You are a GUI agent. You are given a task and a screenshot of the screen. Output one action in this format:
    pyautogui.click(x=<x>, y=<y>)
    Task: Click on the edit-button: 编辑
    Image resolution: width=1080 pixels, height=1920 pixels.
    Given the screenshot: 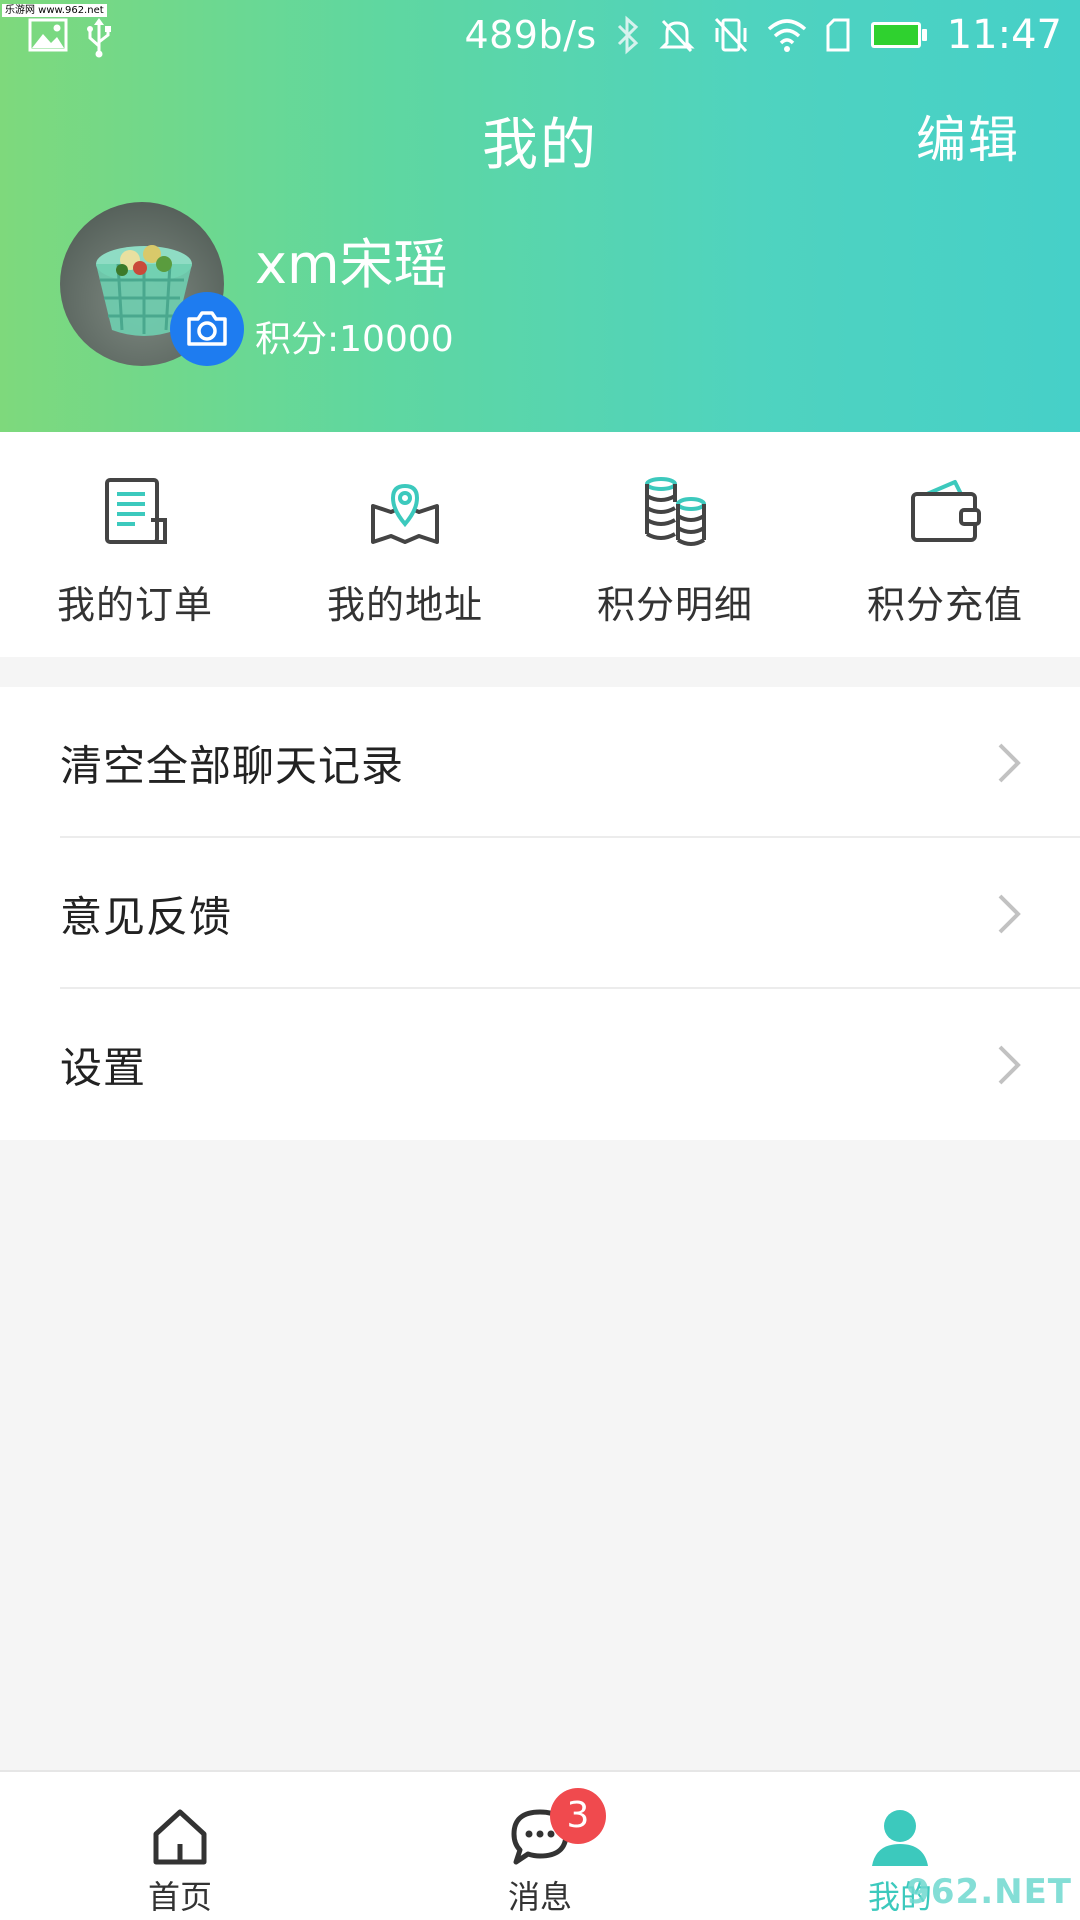 What is the action you would take?
    pyautogui.click(x=968, y=136)
    